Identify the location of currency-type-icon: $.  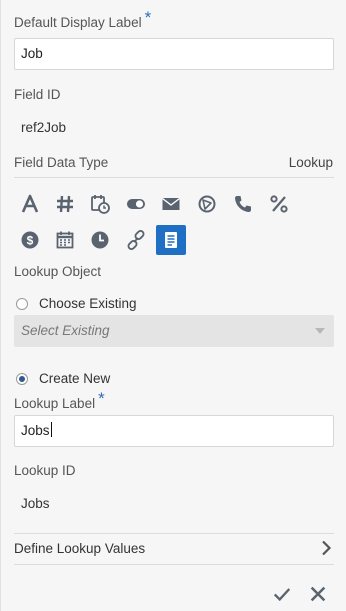
(30, 240).